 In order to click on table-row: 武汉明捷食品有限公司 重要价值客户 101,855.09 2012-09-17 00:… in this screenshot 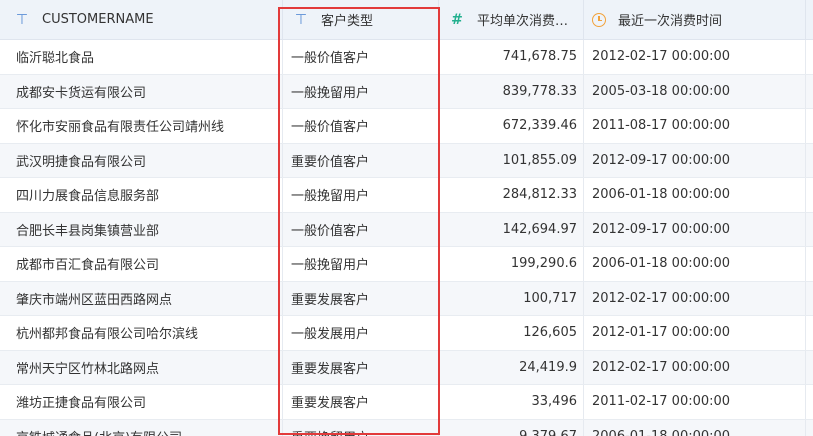, I will do `click(406, 160)`.